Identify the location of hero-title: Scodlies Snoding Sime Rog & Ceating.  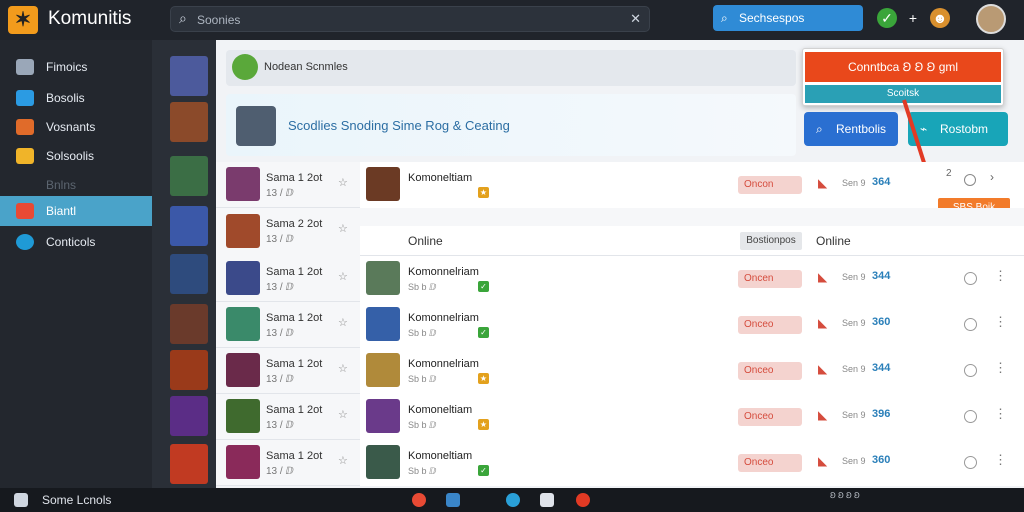
(399, 125).